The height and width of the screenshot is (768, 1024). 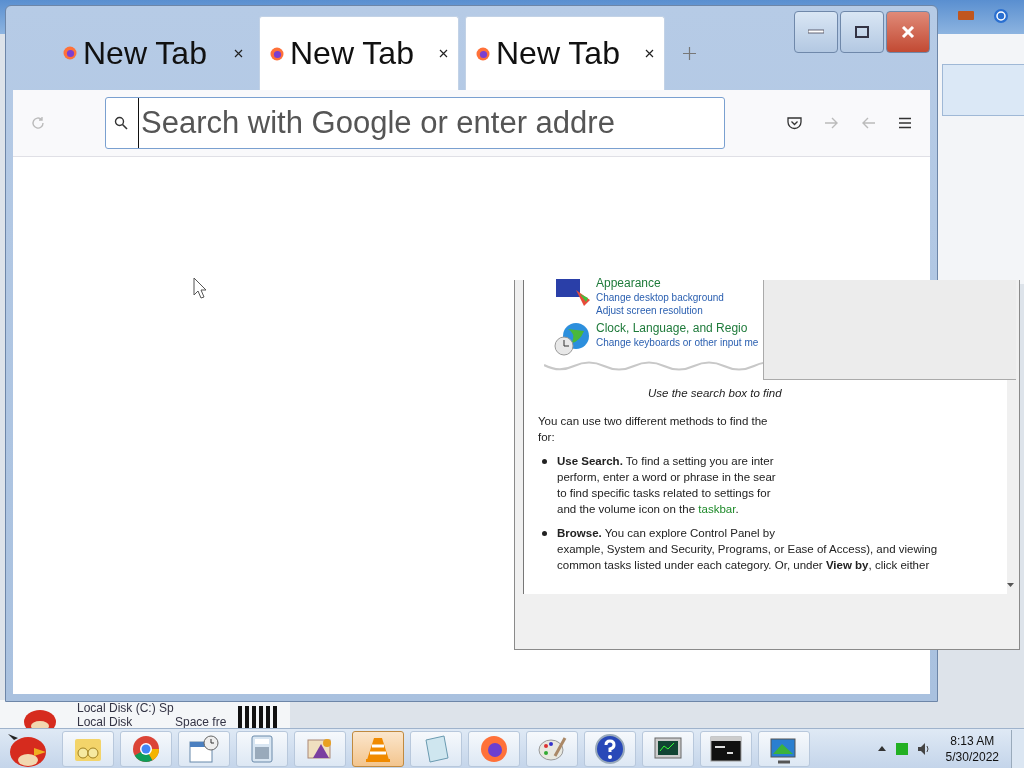 What do you see at coordinates (666, 461) in the screenshot?
I see `bullet-text: Use Search. To find a setting you are inter` at bounding box center [666, 461].